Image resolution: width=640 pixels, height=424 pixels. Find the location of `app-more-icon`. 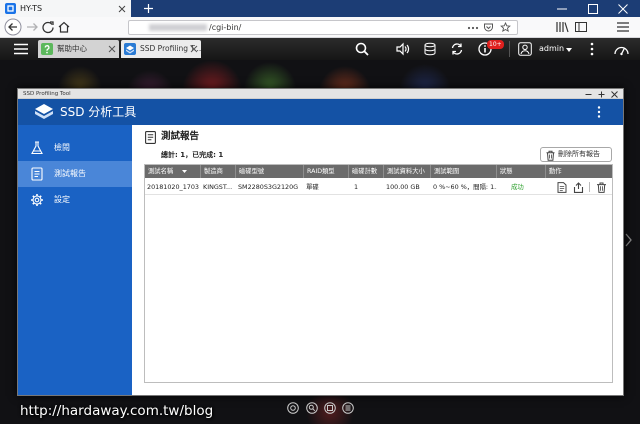

app-more-icon is located at coordinates (599, 112).